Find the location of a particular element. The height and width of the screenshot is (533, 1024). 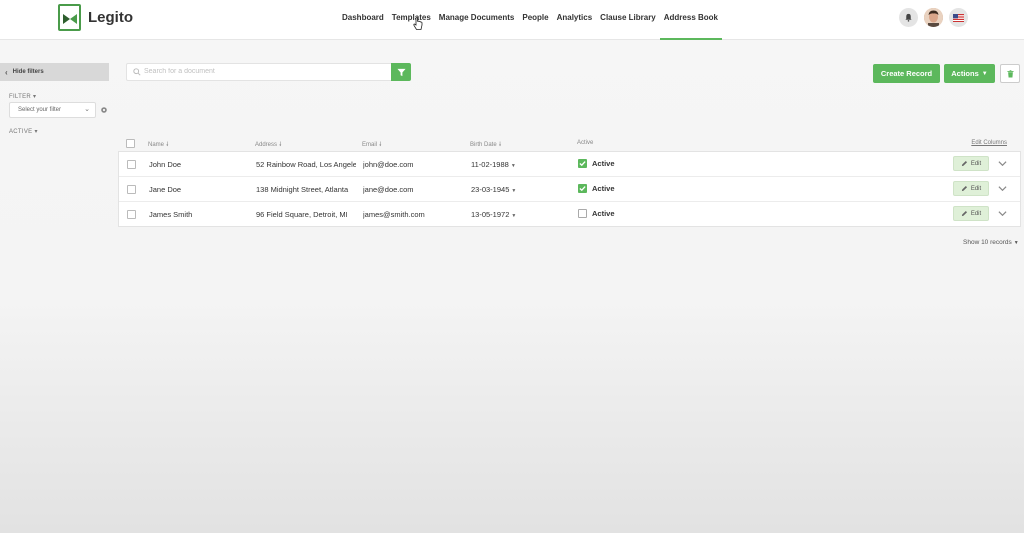

delete-button is located at coordinates (1010, 73).